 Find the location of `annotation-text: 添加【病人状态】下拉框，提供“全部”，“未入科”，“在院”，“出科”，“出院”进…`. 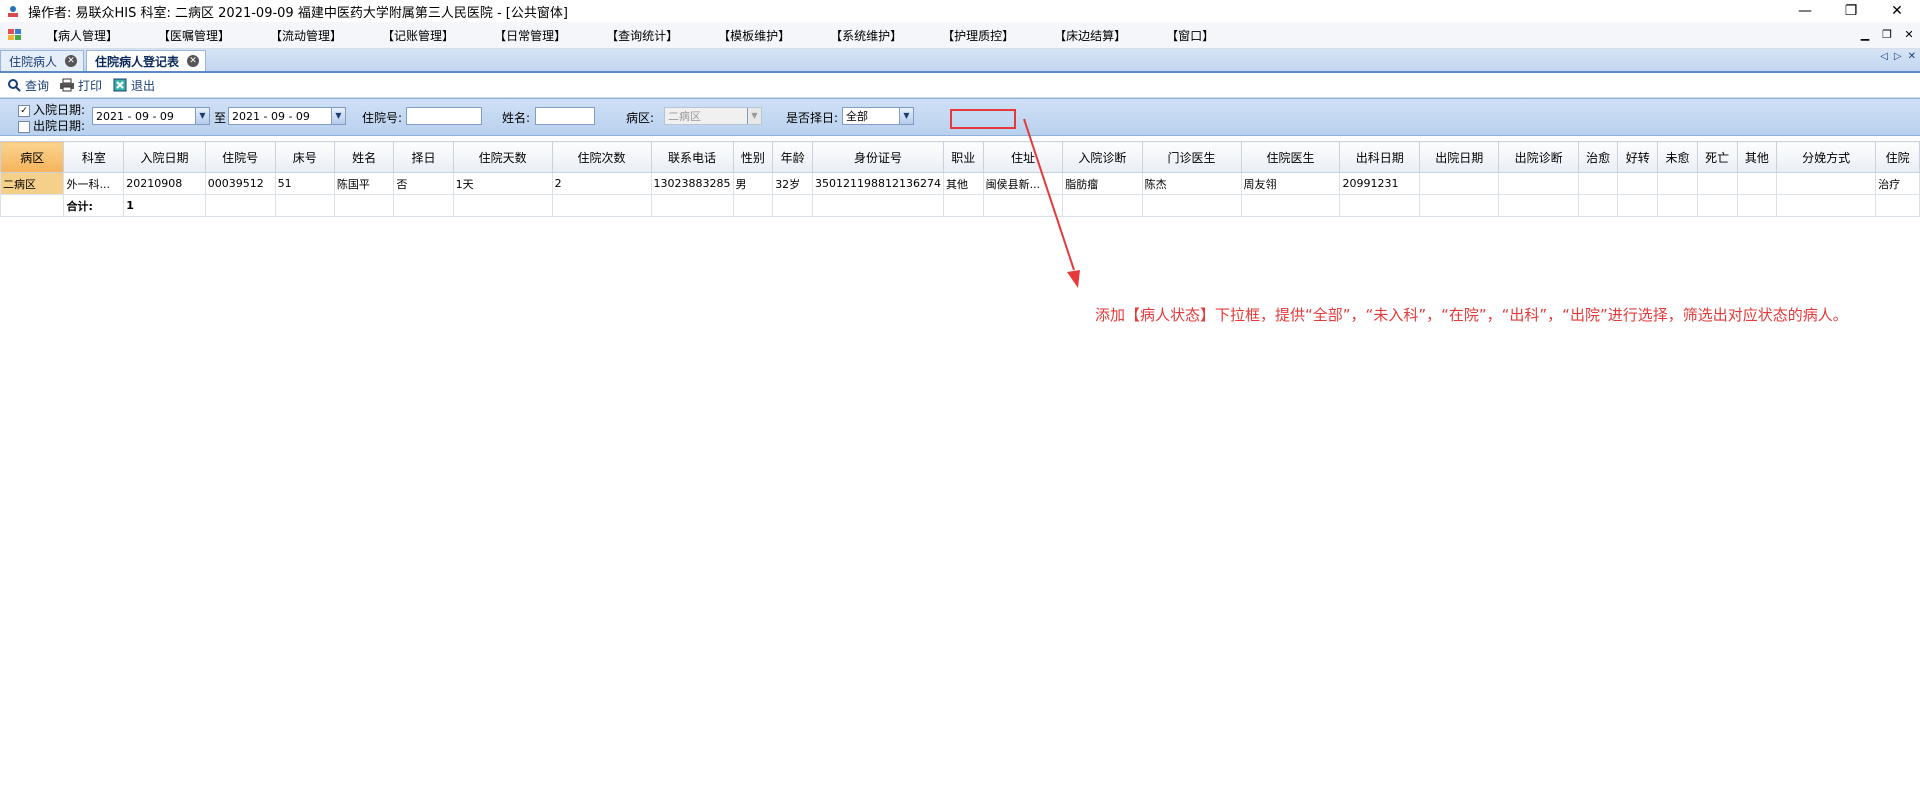

annotation-text: 添加【病人状态】下拉框，提供“全部”，“未入科”，“在院”，“出科”，“出院”进… is located at coordinates (1471, 315).